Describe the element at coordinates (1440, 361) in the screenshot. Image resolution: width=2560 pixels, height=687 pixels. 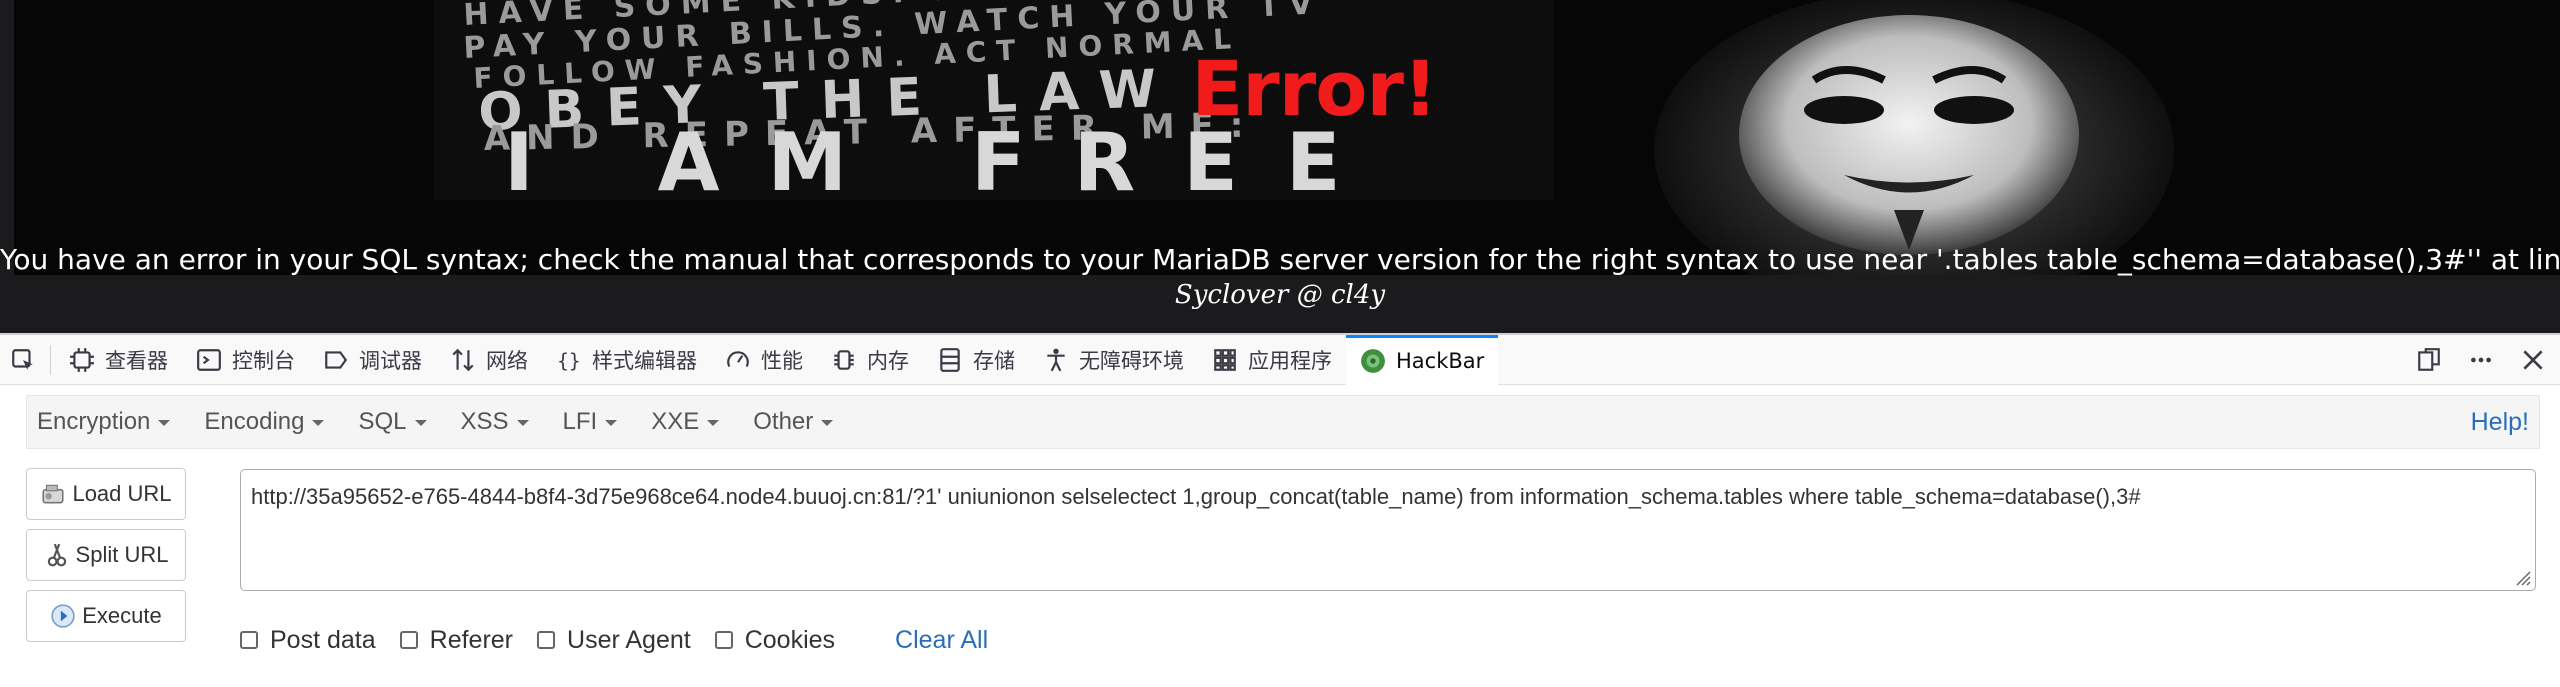
I see `tab-label: HackBar` at that location.